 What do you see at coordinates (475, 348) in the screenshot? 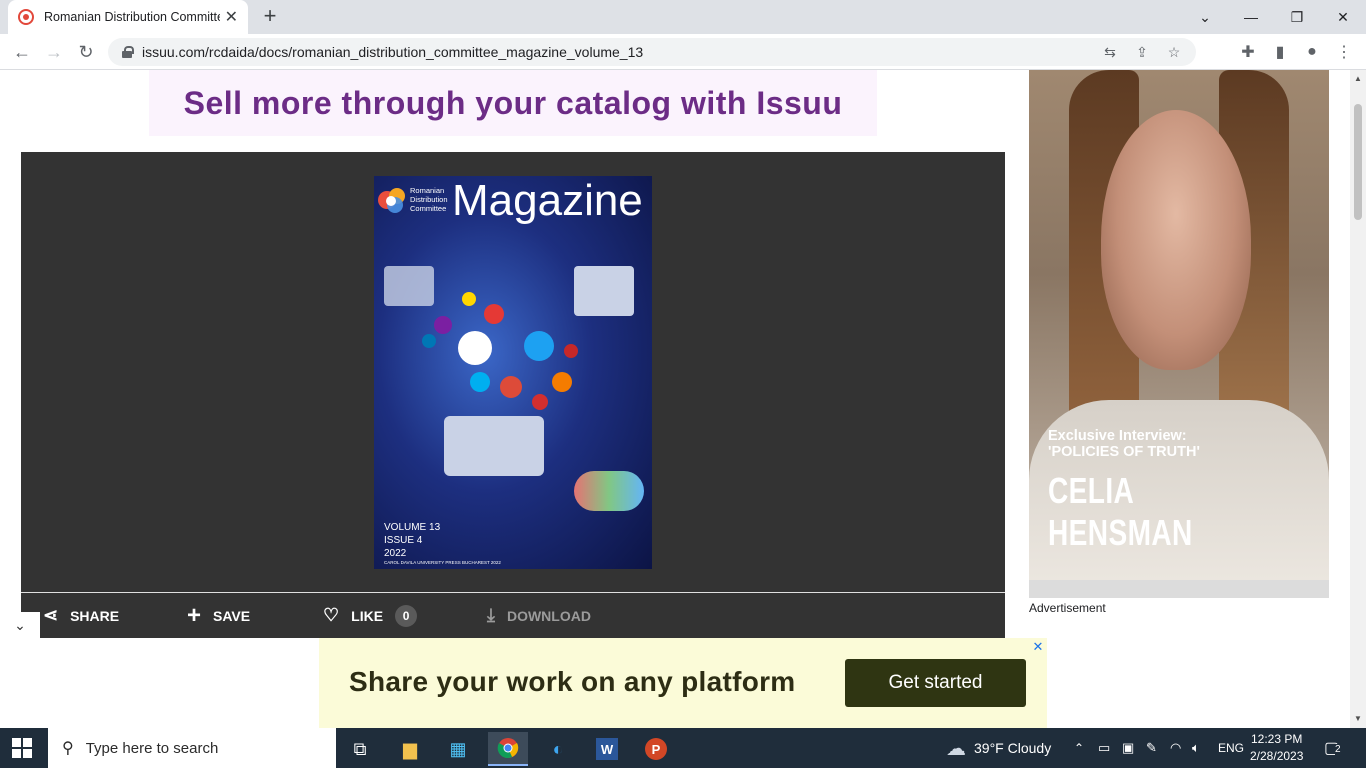
I see `facebook-icon` at bounding box center [475, 348].